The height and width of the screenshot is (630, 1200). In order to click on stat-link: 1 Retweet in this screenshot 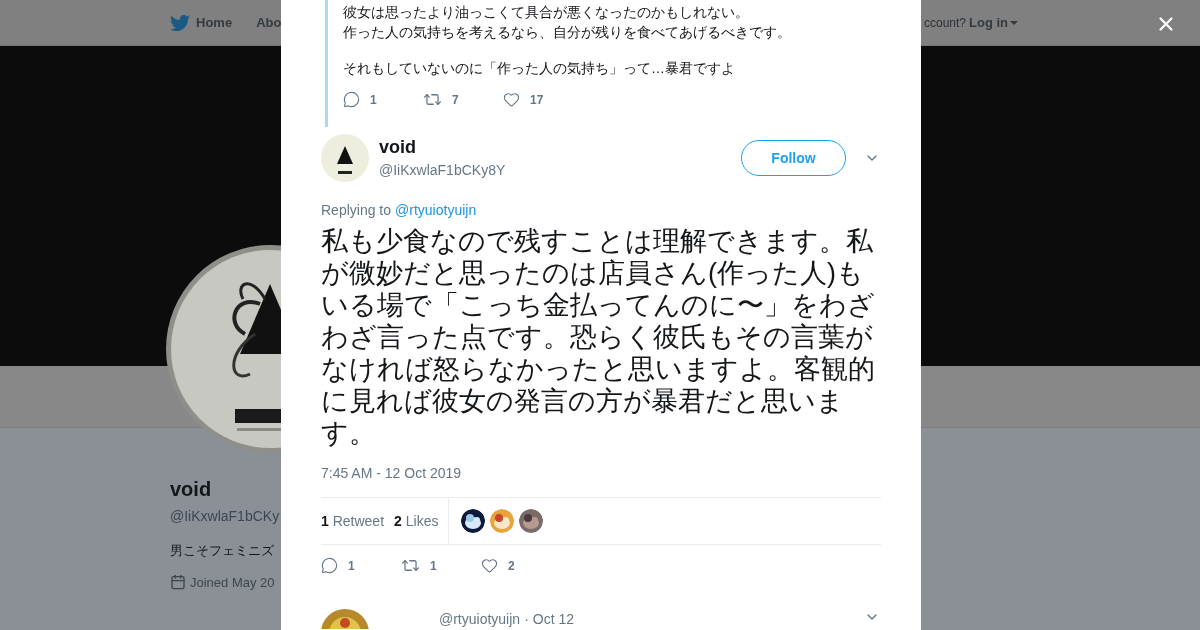, I will do `click(353, 521)`.